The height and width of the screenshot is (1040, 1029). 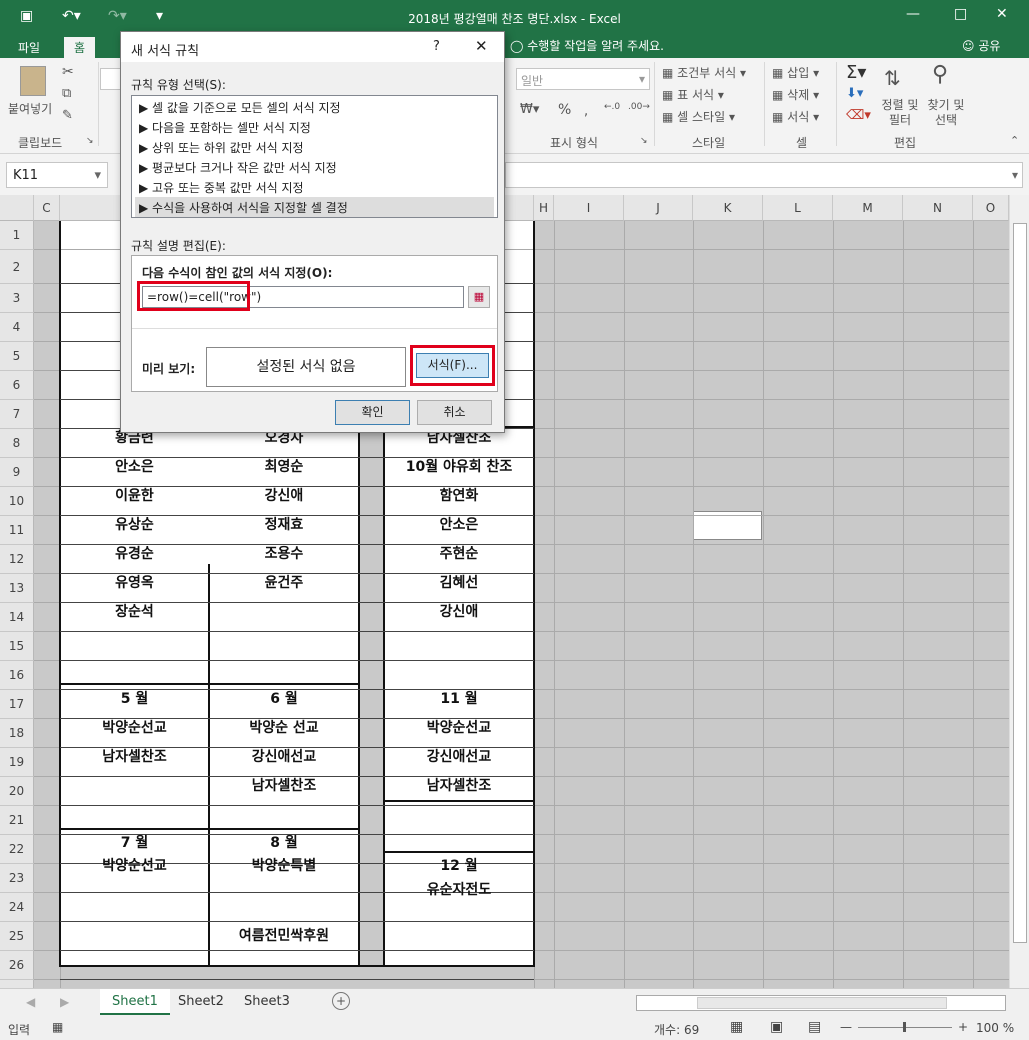 I want to click on row-header: 19, so click(x=17, y=762).